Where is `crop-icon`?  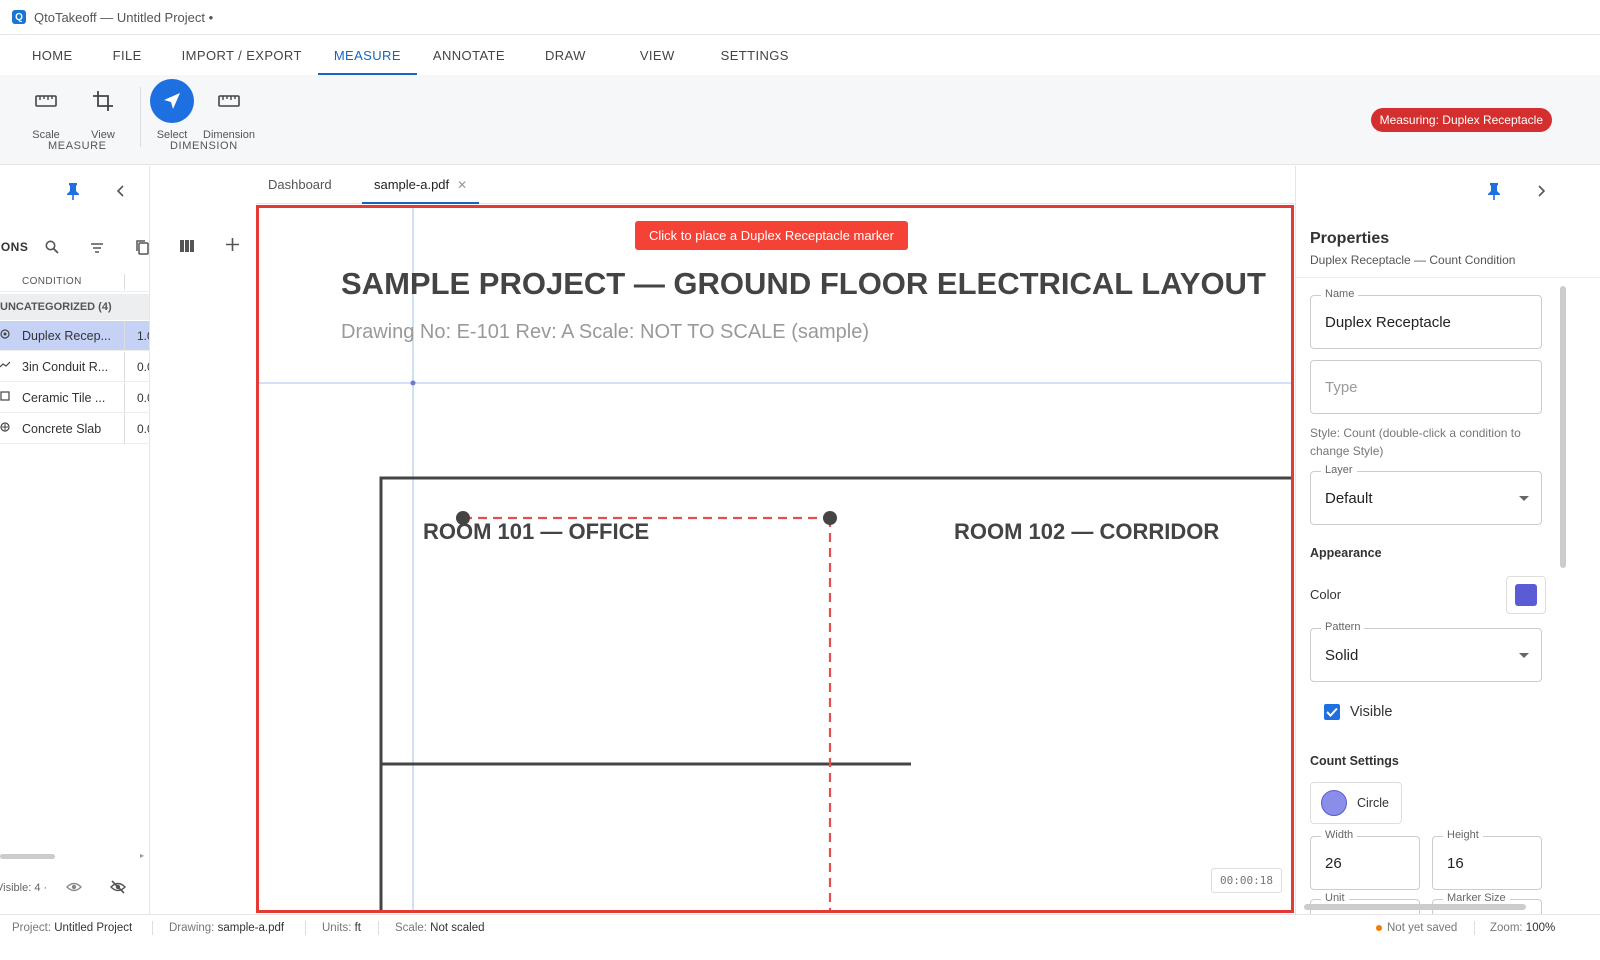
crop-icon is located at coordinates (103, 101).